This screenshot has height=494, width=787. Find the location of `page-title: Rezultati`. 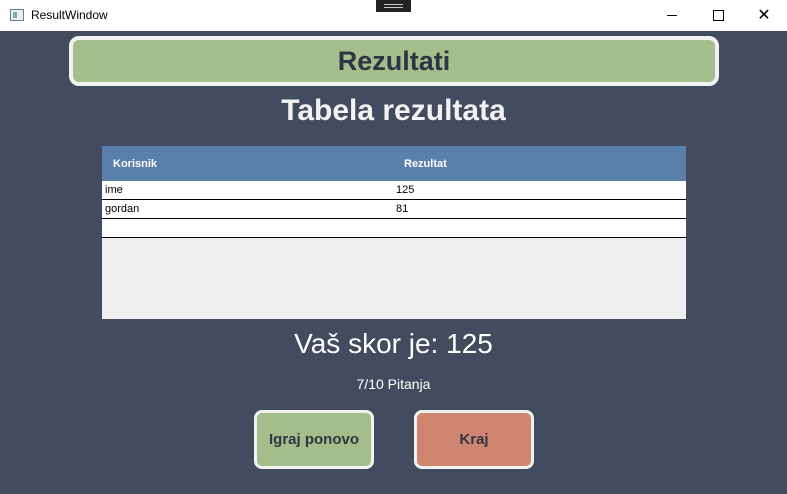

page-title: Rezultati is located at coordinates (394, 60).